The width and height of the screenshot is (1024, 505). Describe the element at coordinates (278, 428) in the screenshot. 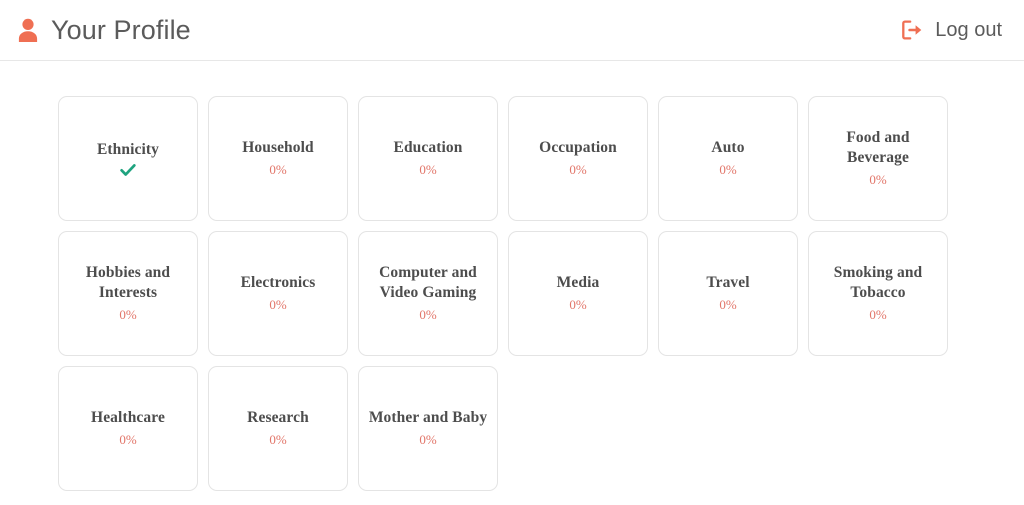

I see `profile-card: Research 0%` at that location.